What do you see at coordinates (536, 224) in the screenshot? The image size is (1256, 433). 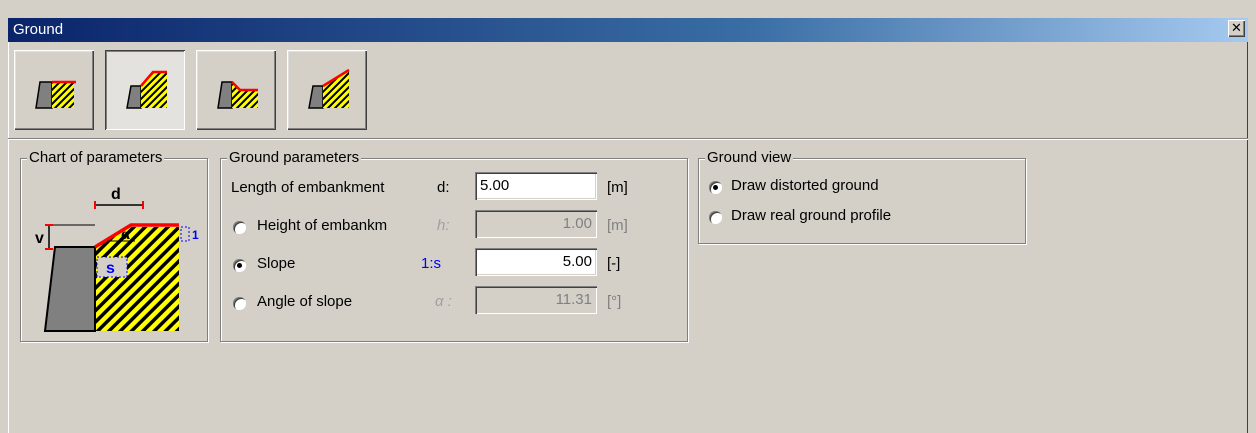 I see `height-input: 1.00` at bounding box center [536, 224].